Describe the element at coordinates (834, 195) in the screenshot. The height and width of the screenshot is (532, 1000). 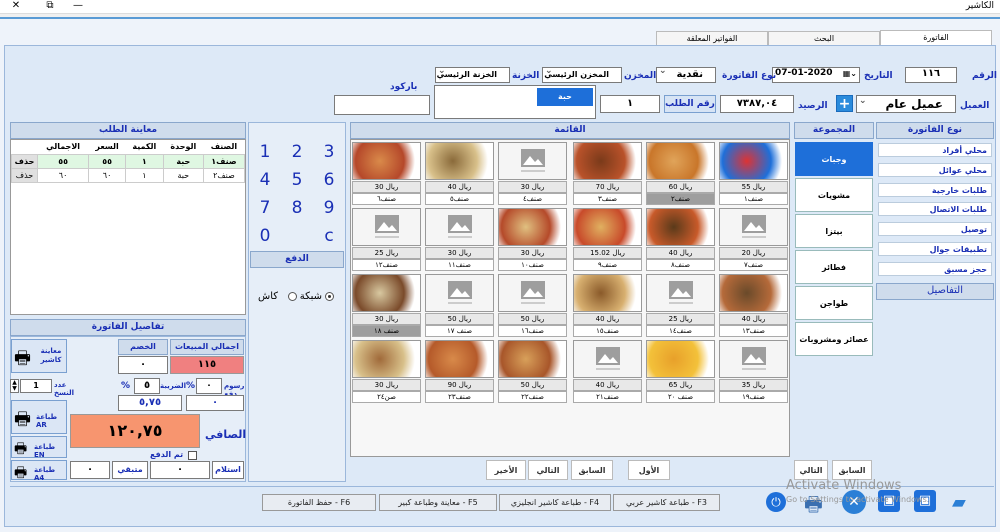
I see `group-item: مشويات` at that location.